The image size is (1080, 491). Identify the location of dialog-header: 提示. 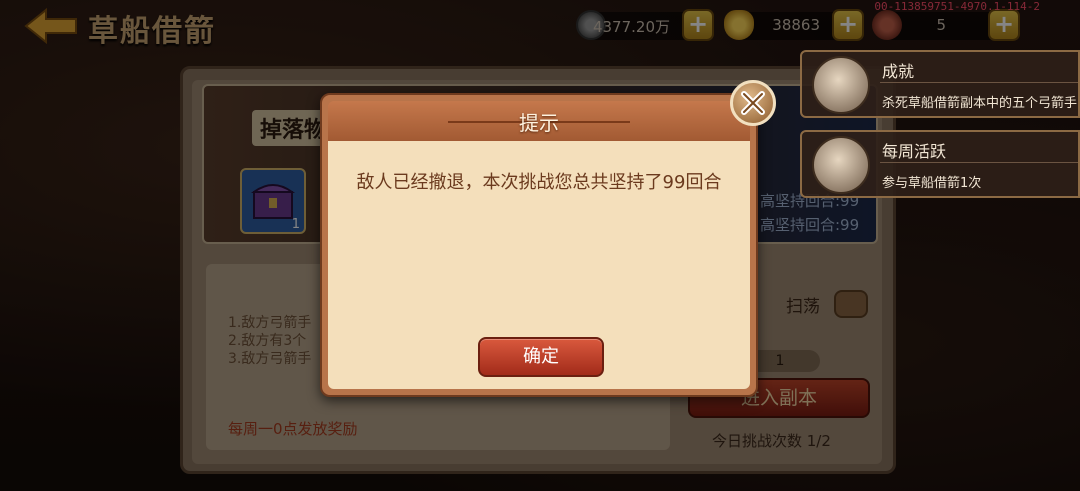
(539, 121).